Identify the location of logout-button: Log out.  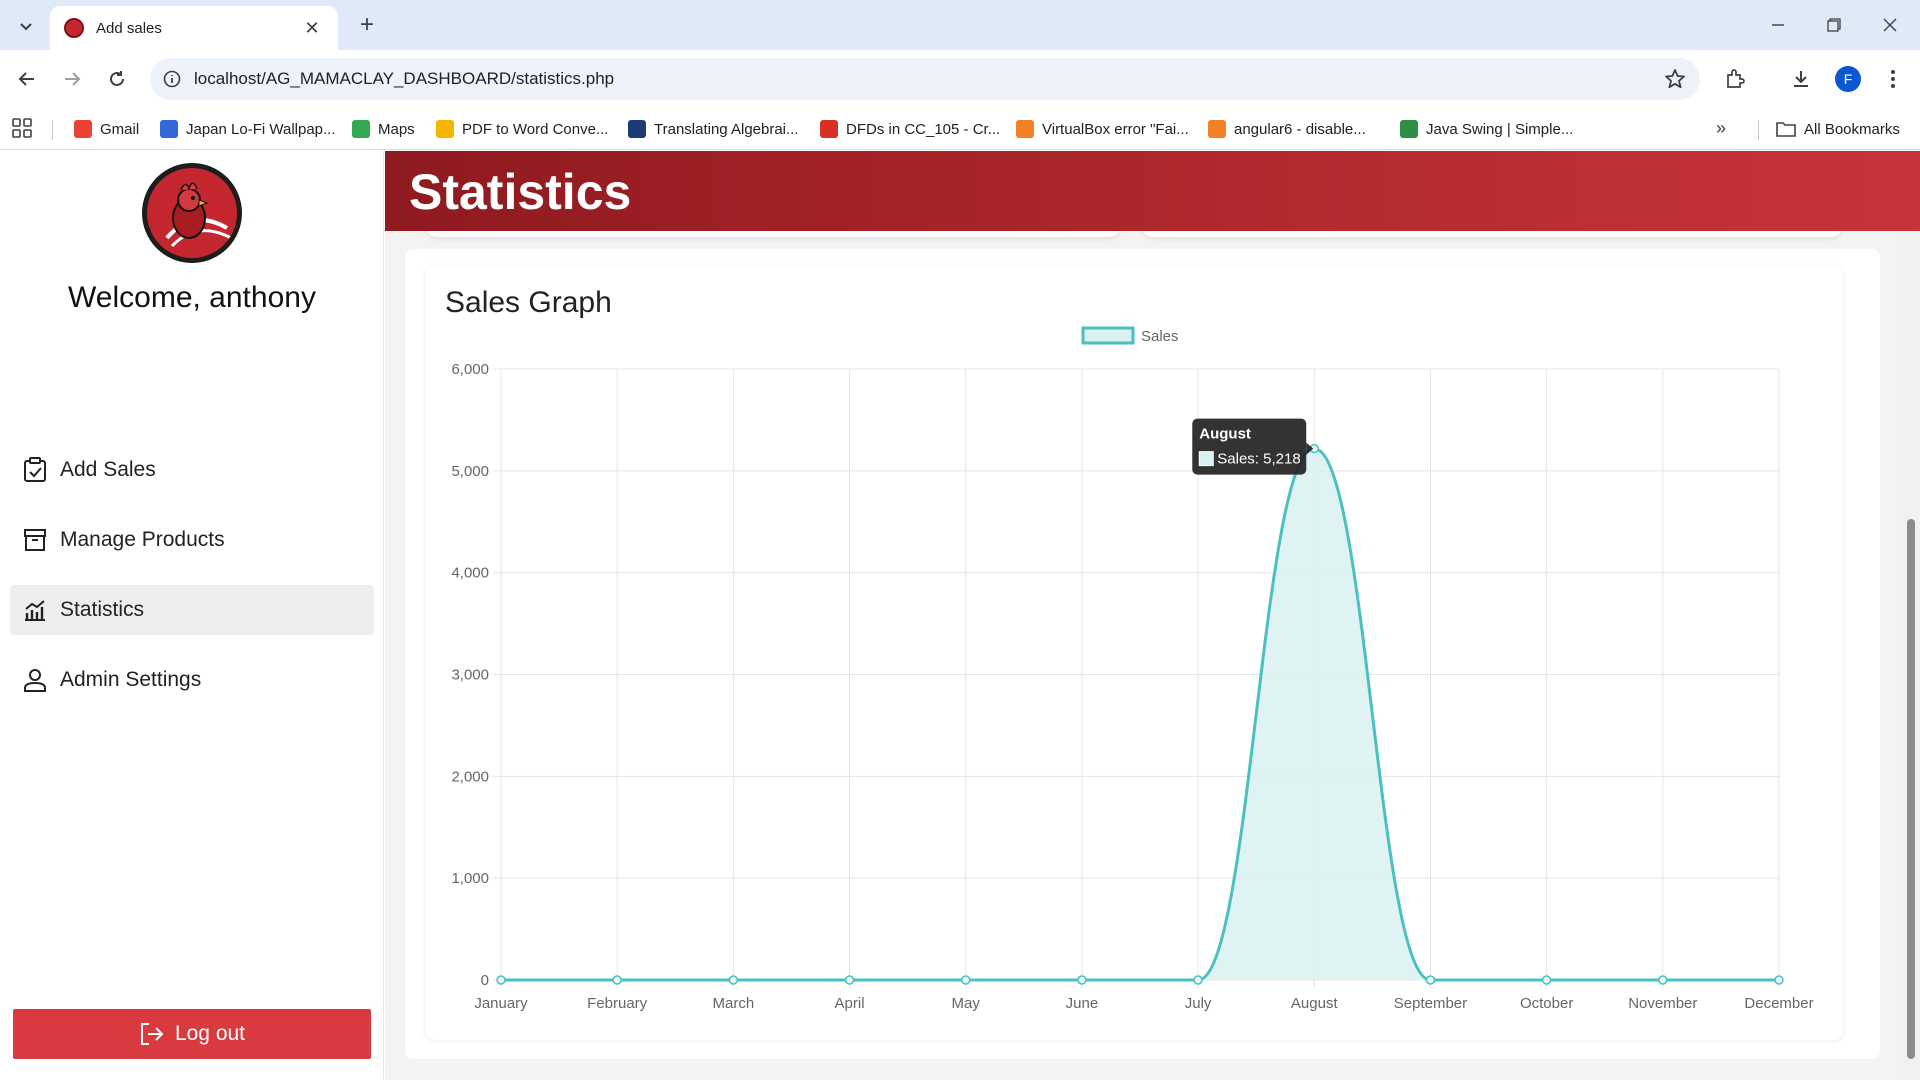
(192, 1034).